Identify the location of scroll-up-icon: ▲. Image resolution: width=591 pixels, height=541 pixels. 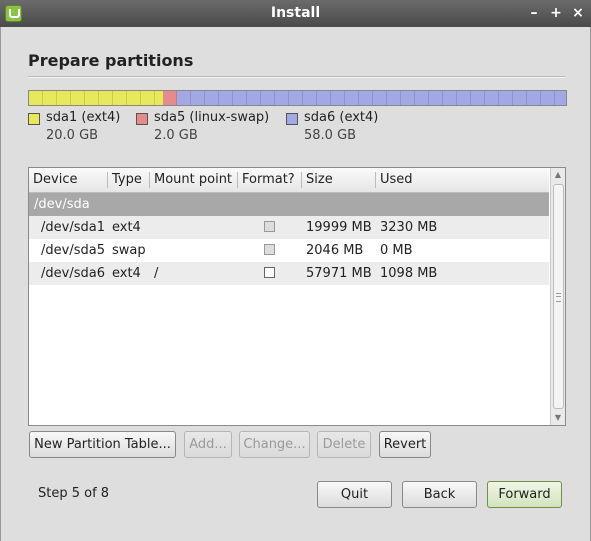
(558, 175).